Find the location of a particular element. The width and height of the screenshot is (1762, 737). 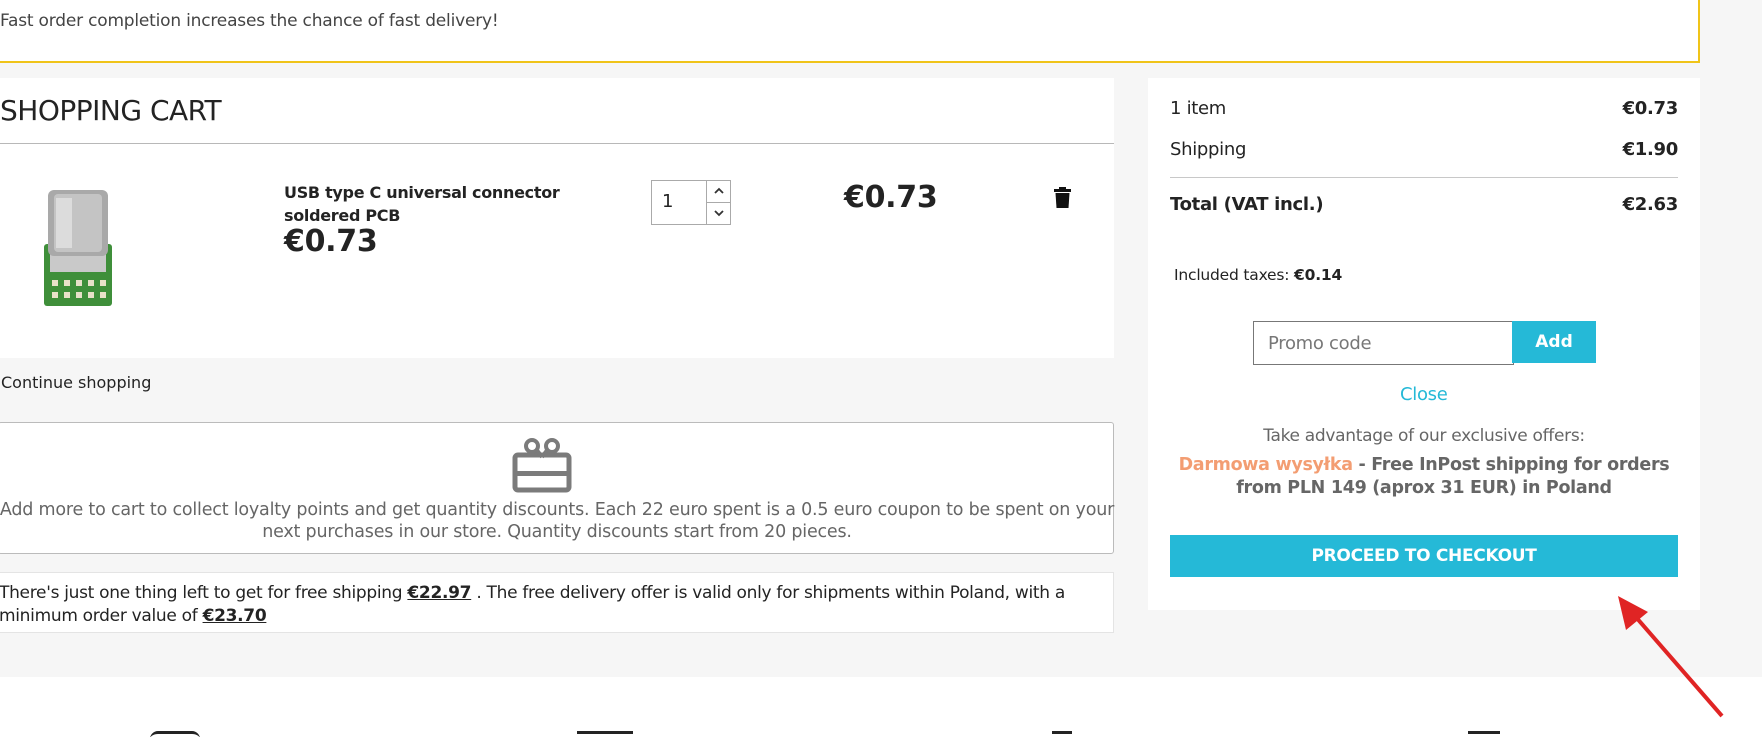

free-shipping-minimum: €23.70 is located at coordinates (234, 616).